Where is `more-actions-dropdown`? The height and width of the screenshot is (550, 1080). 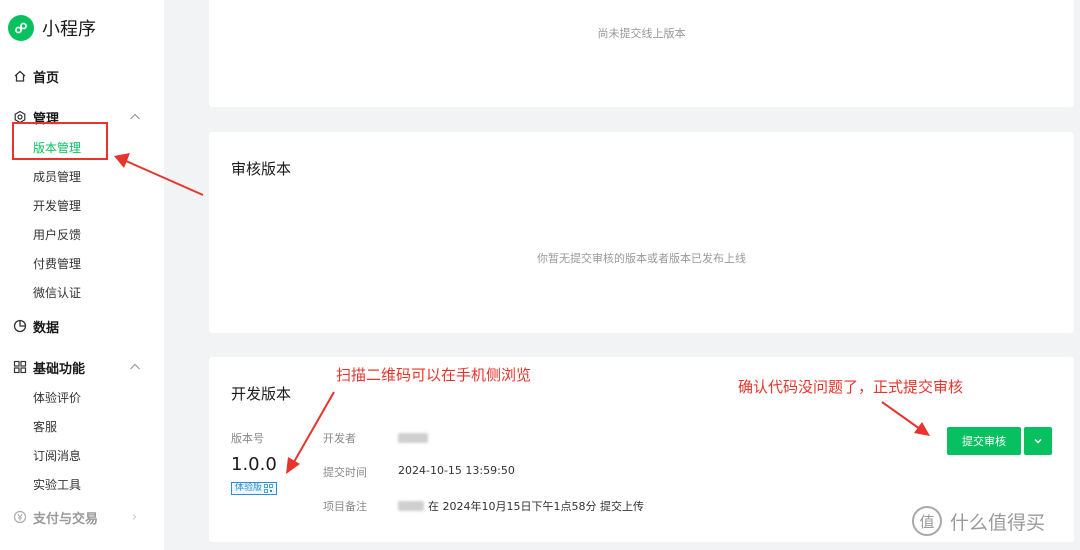
more-actions-dropdown is located at coordinates (1038, 441).